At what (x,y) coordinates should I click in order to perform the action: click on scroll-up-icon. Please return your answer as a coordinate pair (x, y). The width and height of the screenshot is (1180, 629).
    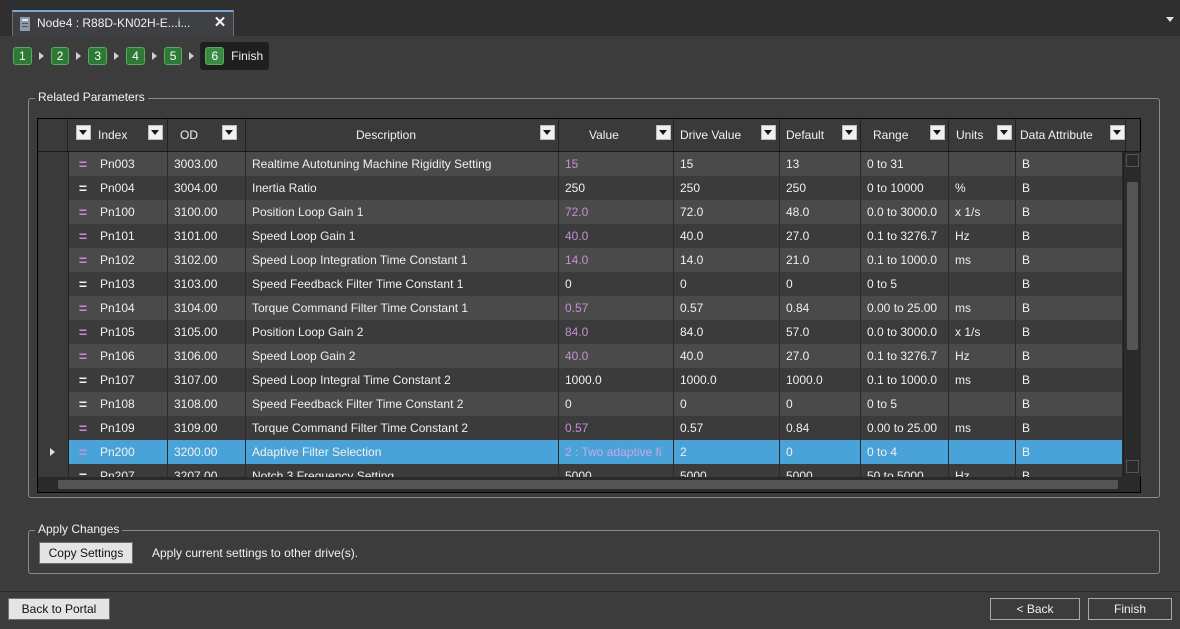
    Looking at the image, I should click on (1132, 160).